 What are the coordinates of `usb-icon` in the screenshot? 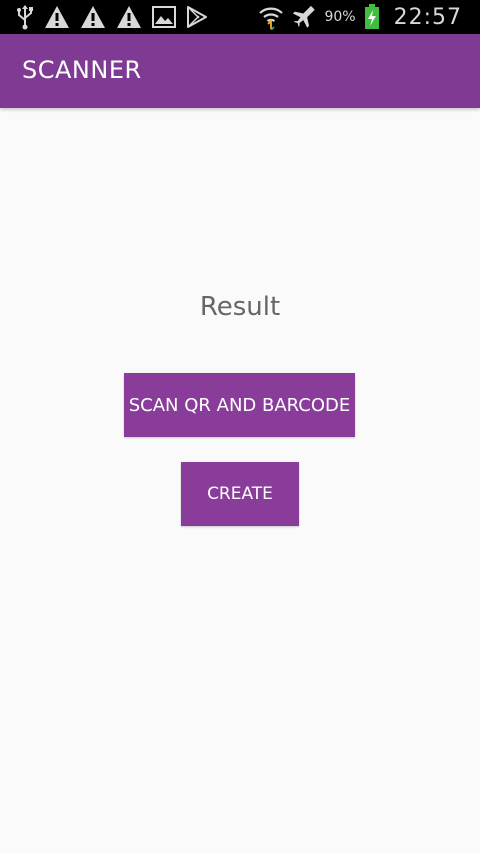 It's located at (25, 17).